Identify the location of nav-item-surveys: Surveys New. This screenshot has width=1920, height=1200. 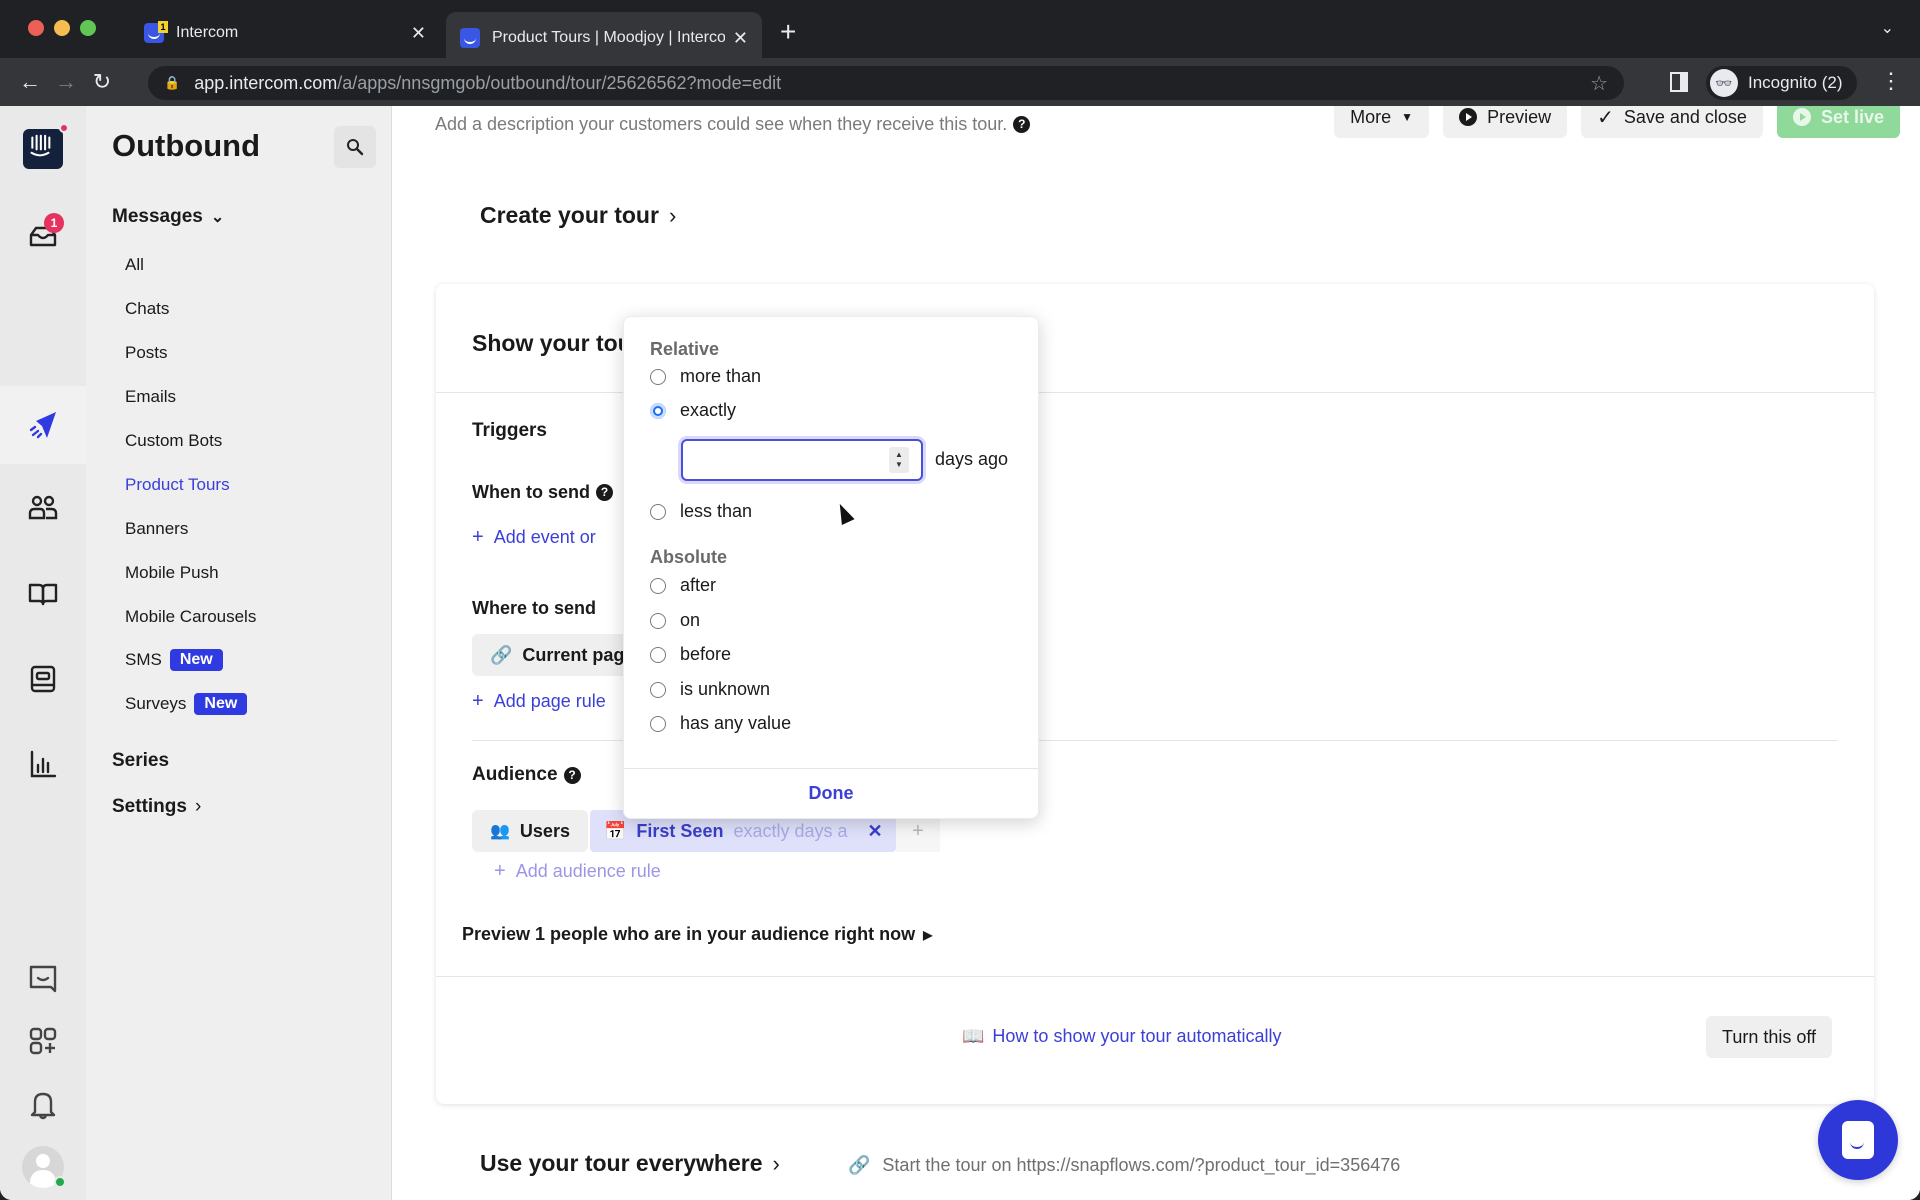
(186, 704).